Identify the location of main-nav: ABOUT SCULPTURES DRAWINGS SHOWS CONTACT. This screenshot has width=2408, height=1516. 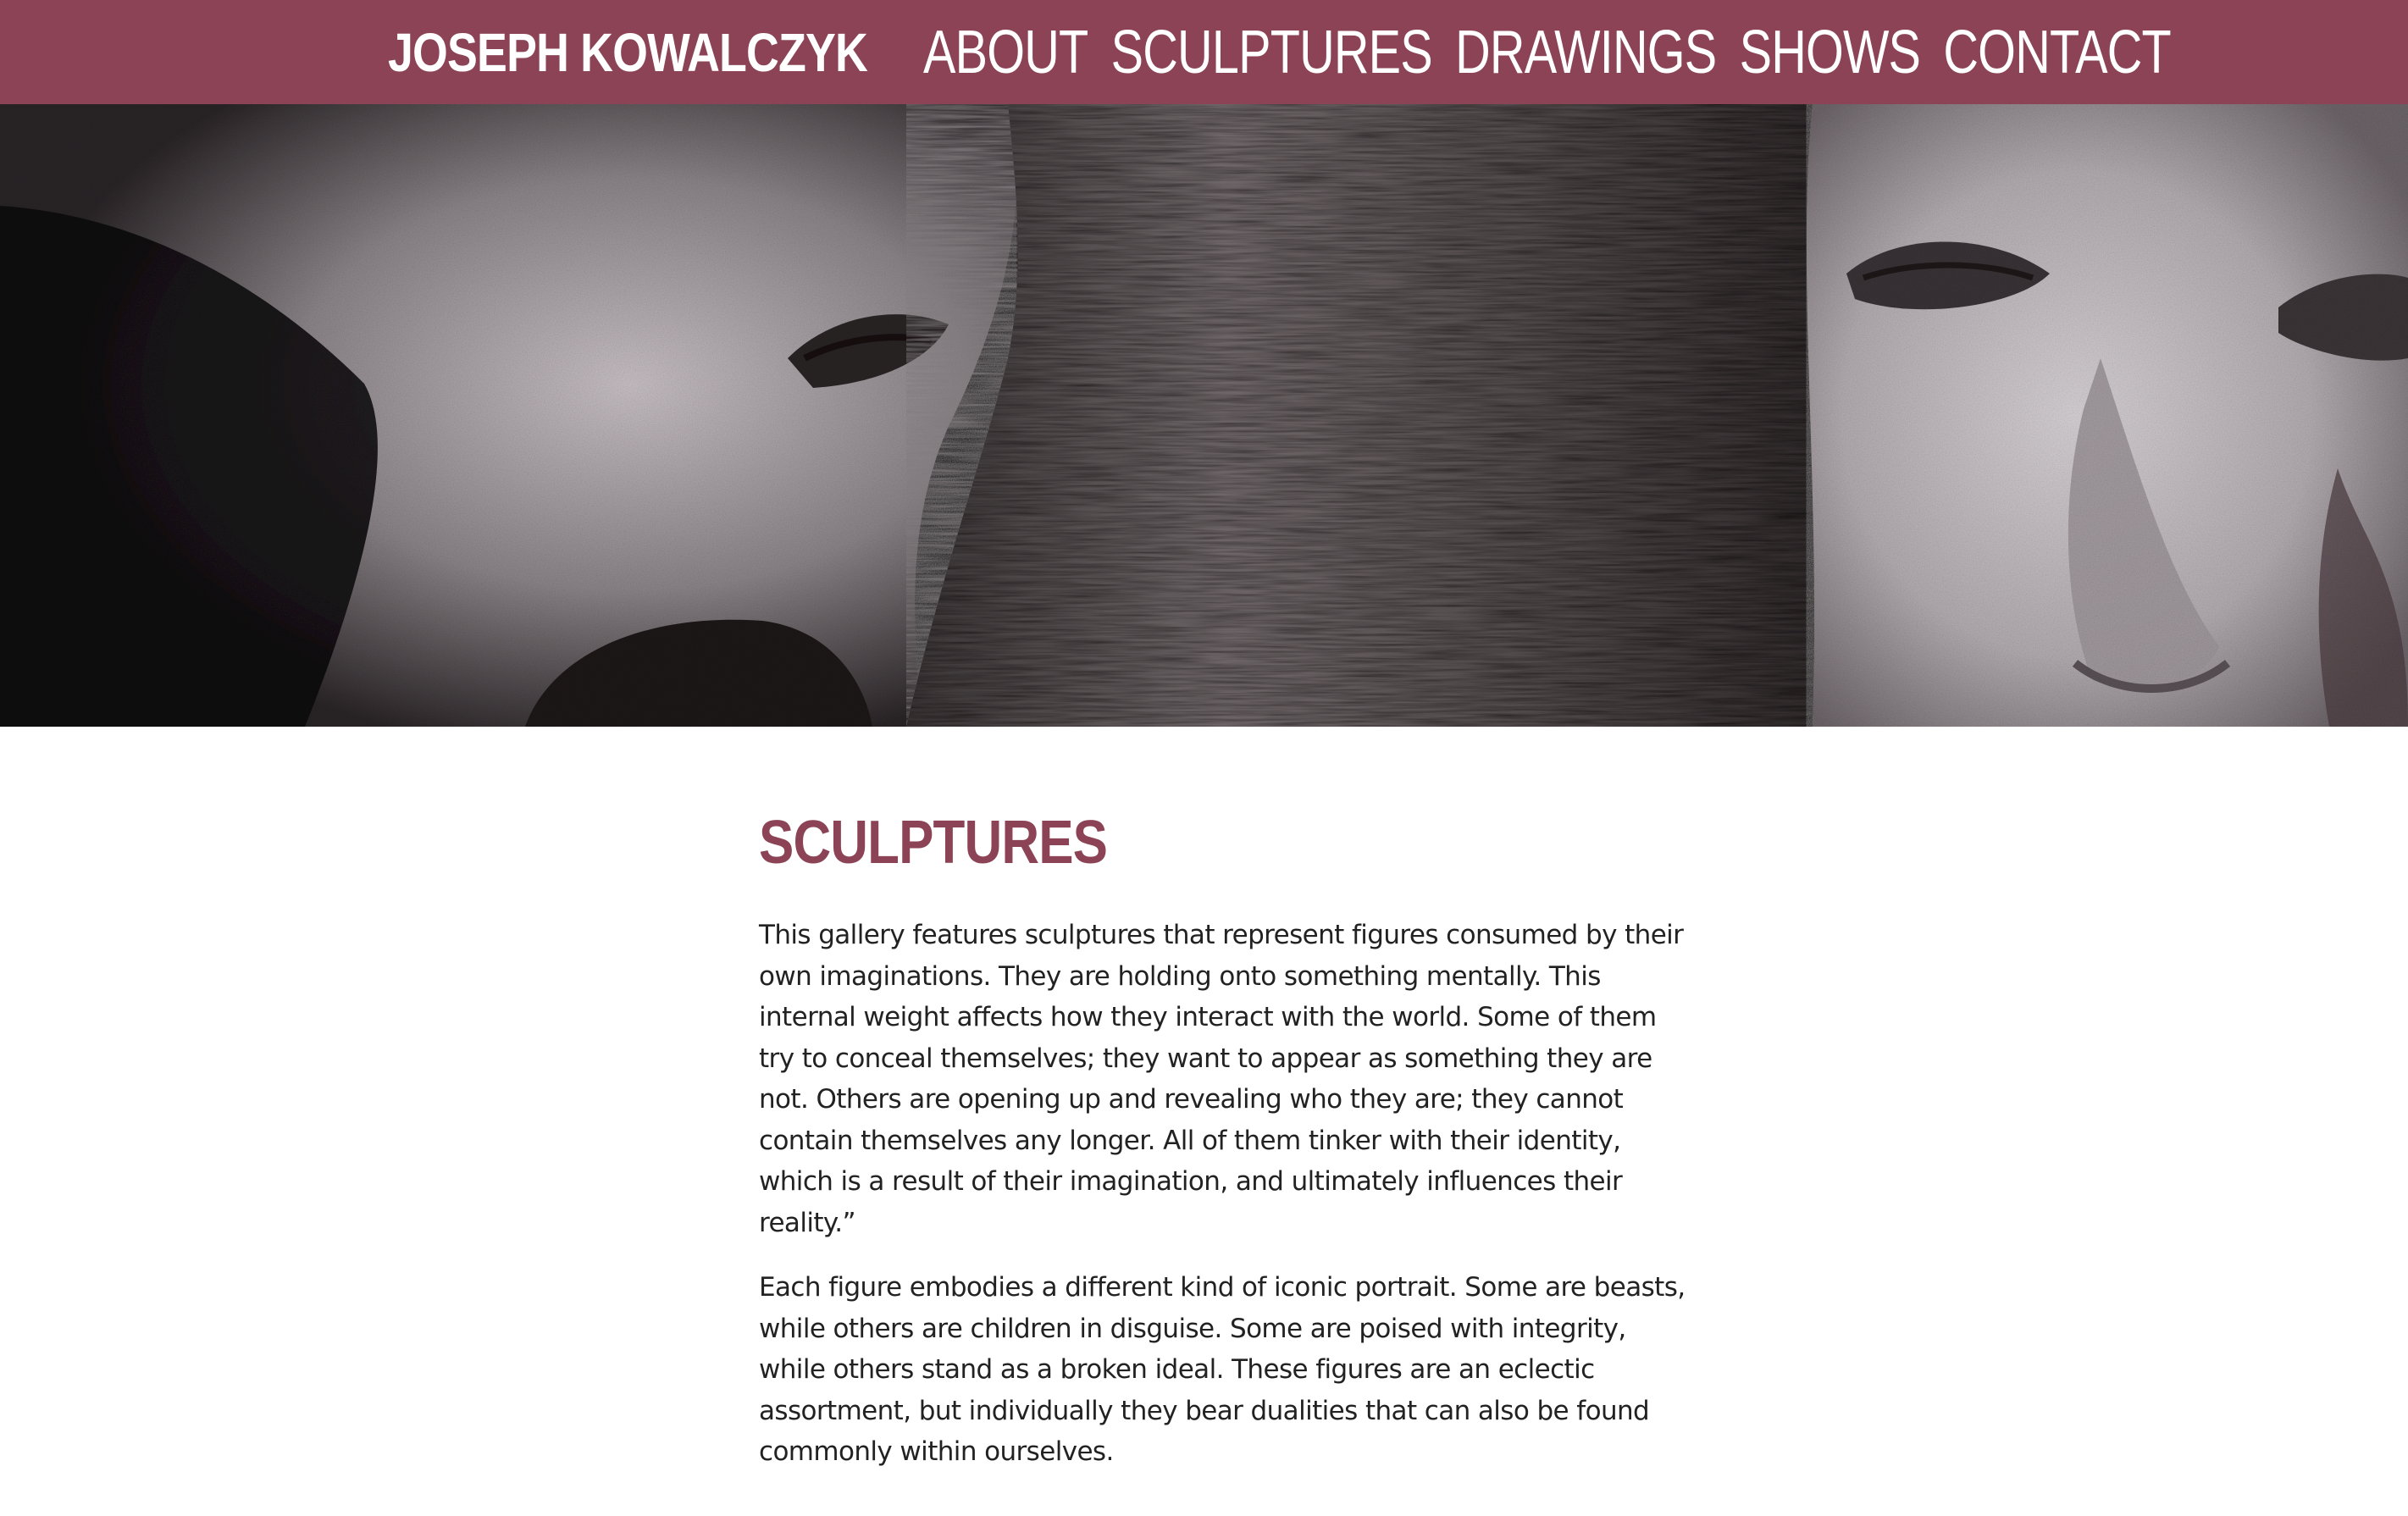
(1547, 52).